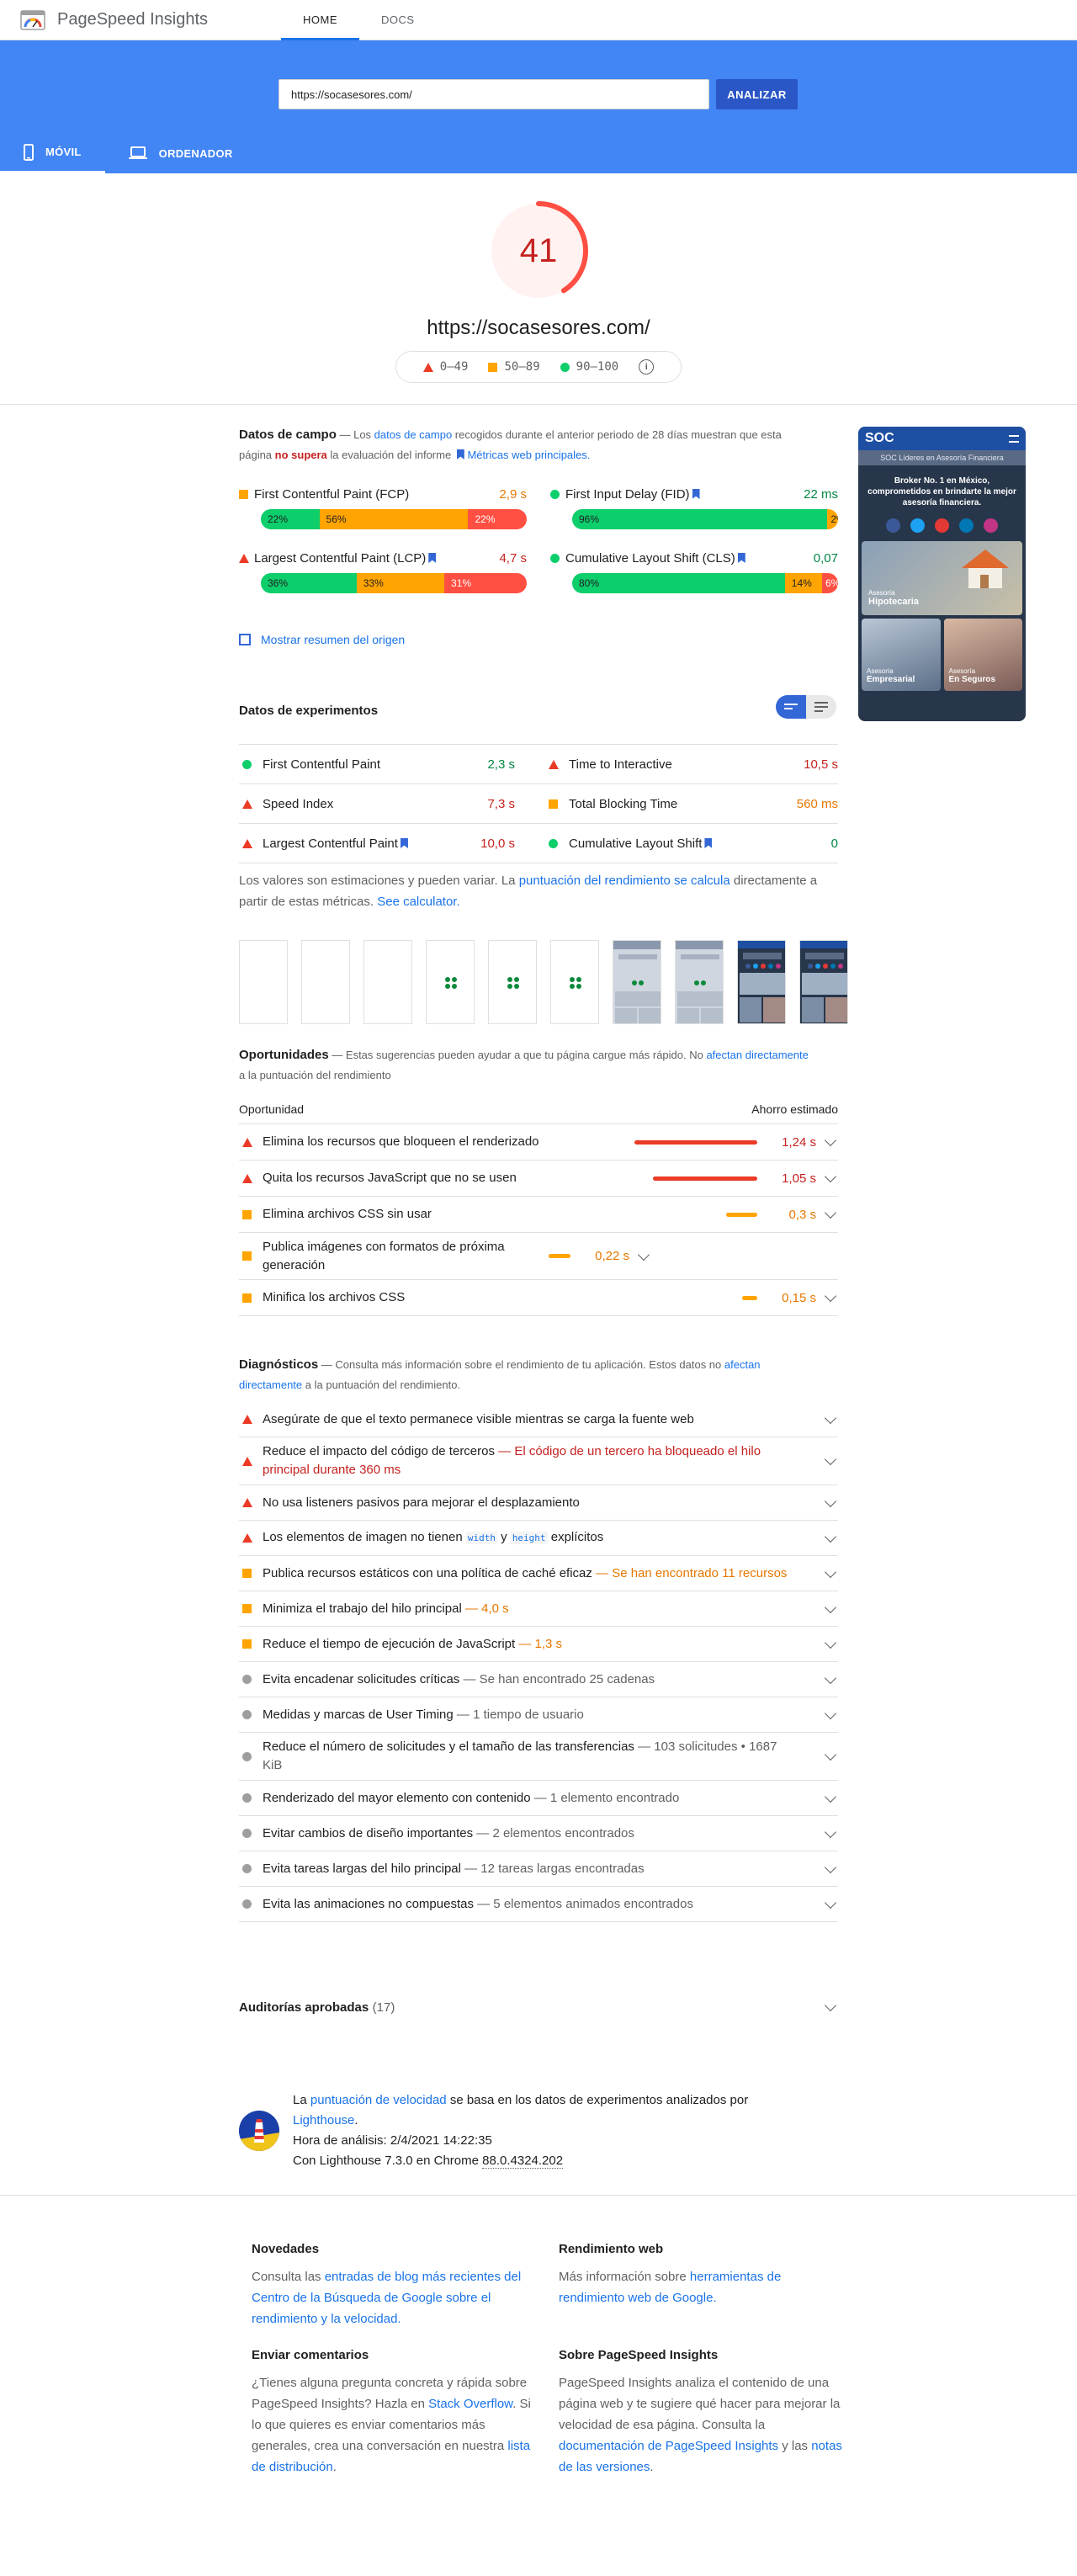 Image resolution: width=1077 pixels, height=2576 pixels. I want to click on see-calculator-link: See calculator., so click(418, 902).